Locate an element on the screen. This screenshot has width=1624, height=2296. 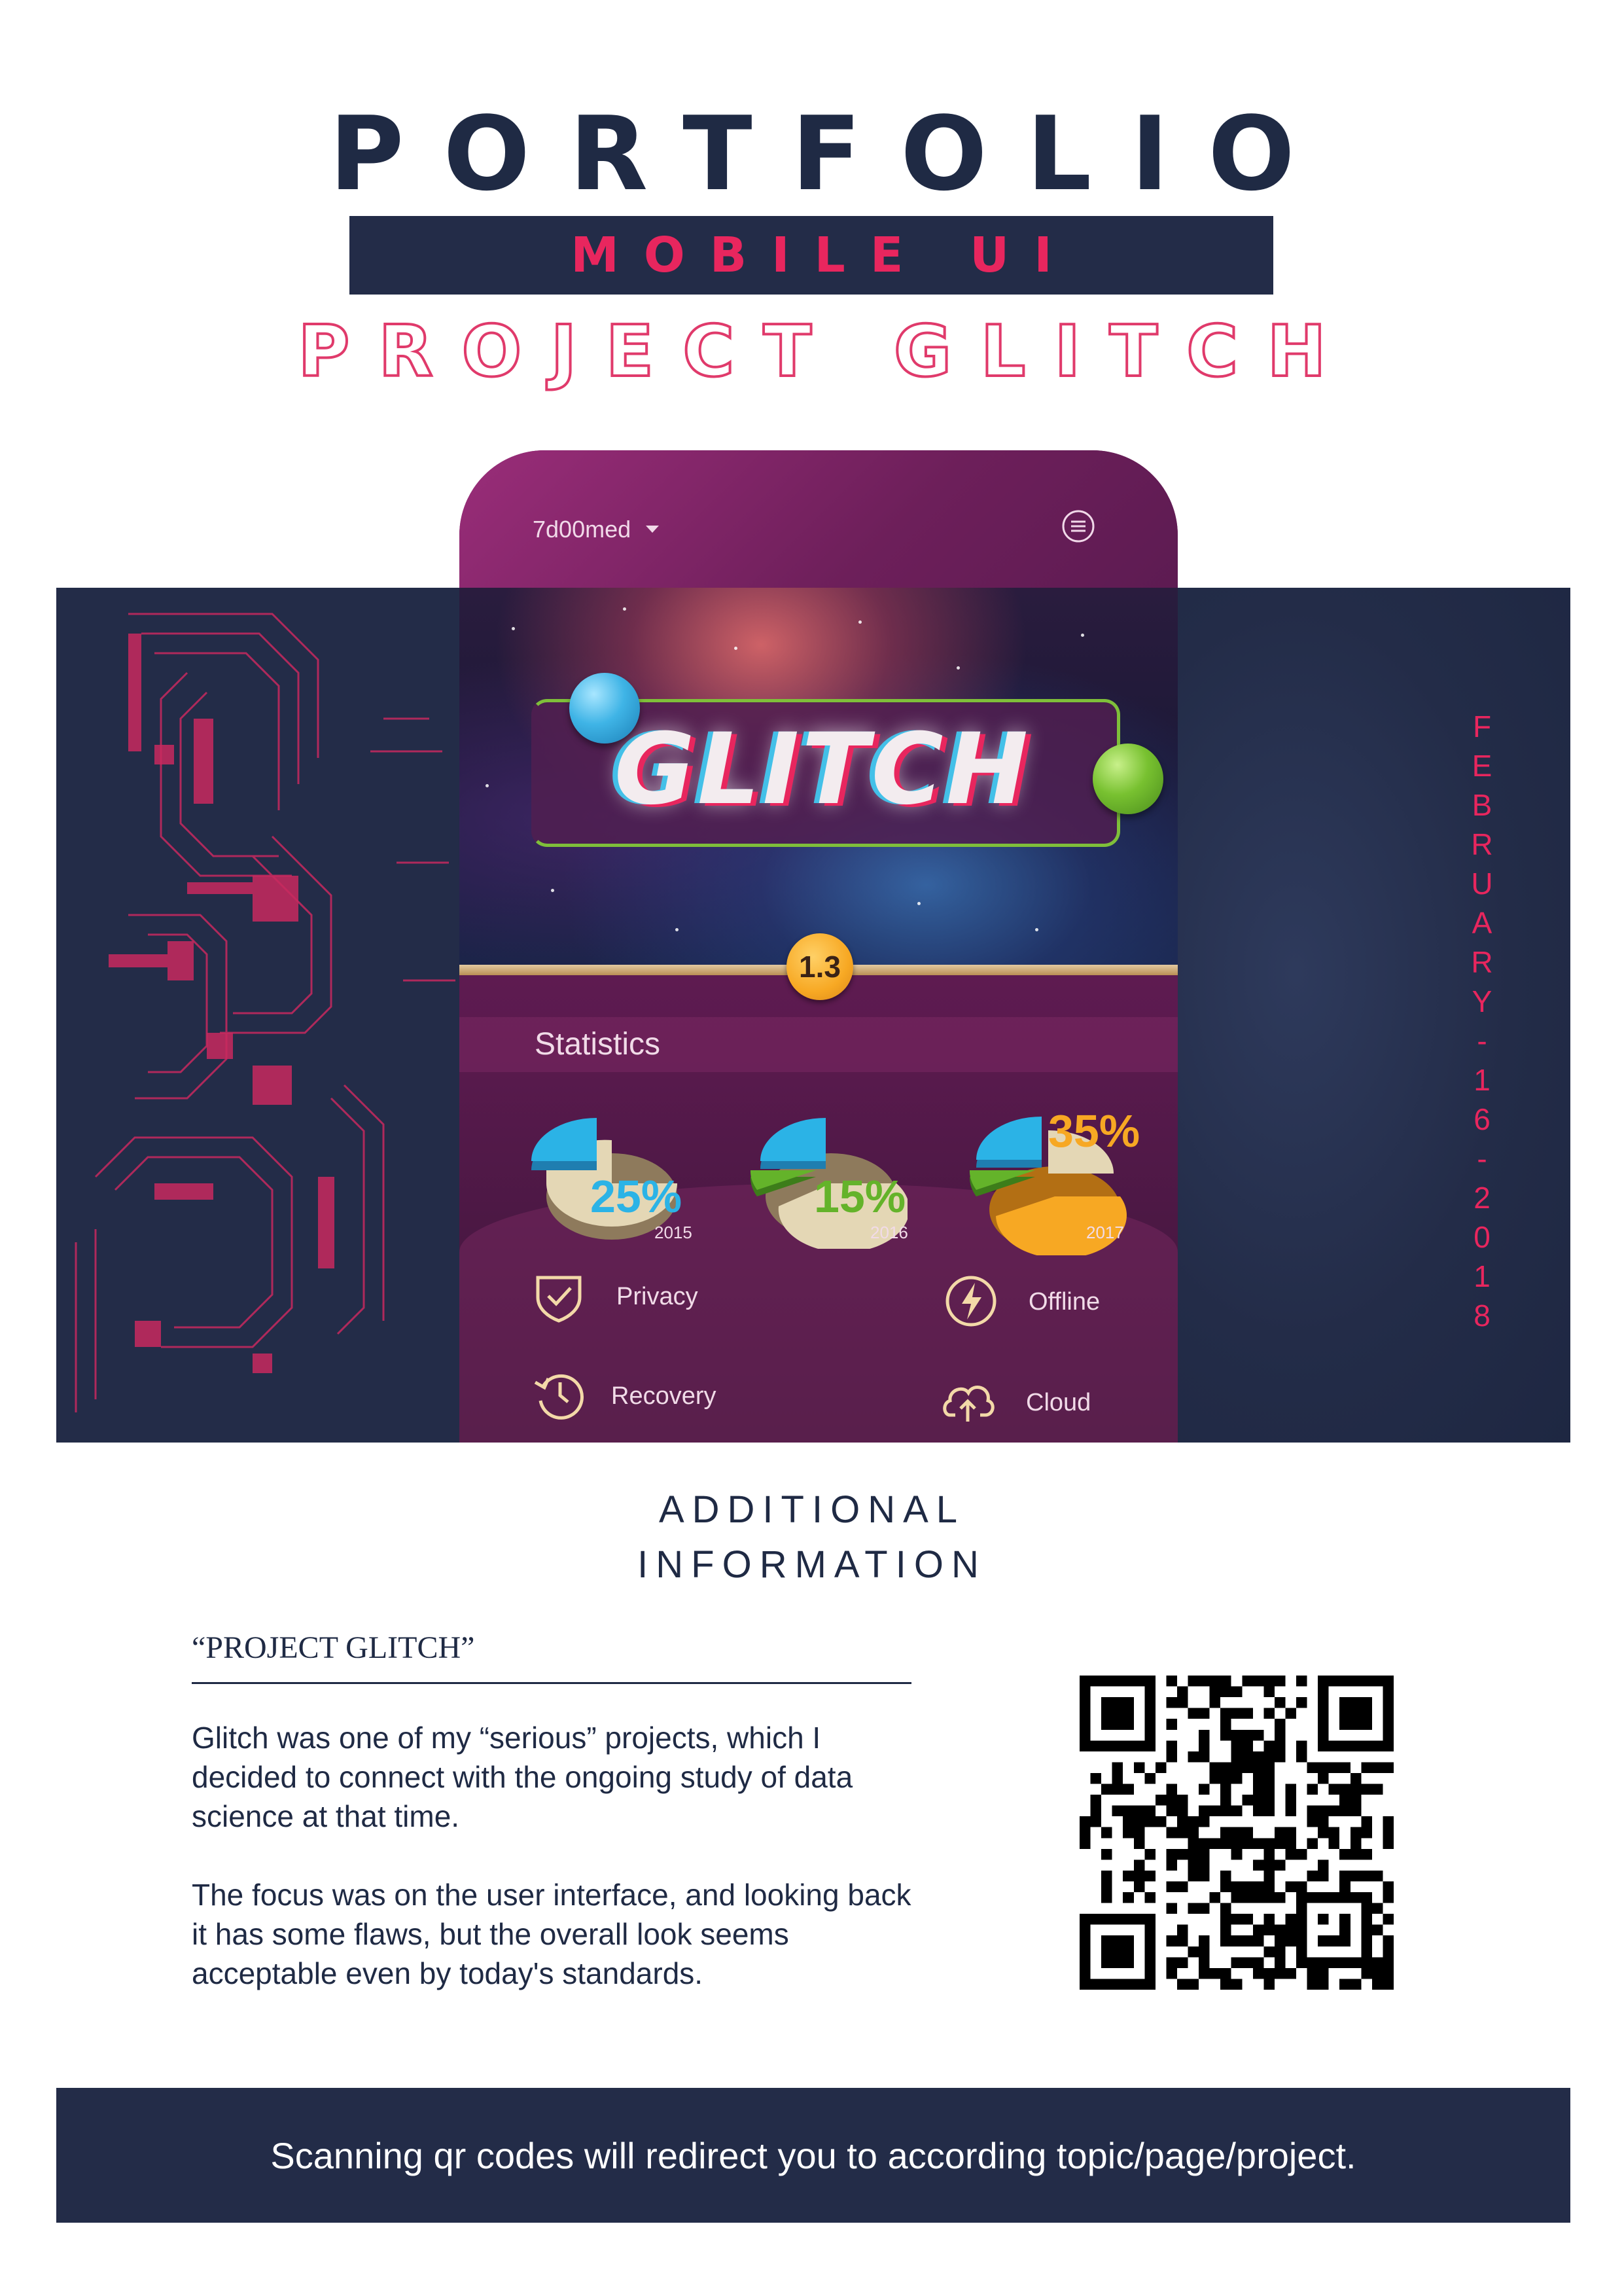
project-heading: “PROJECT GLITCH” is located at coordinates (333, 1647).